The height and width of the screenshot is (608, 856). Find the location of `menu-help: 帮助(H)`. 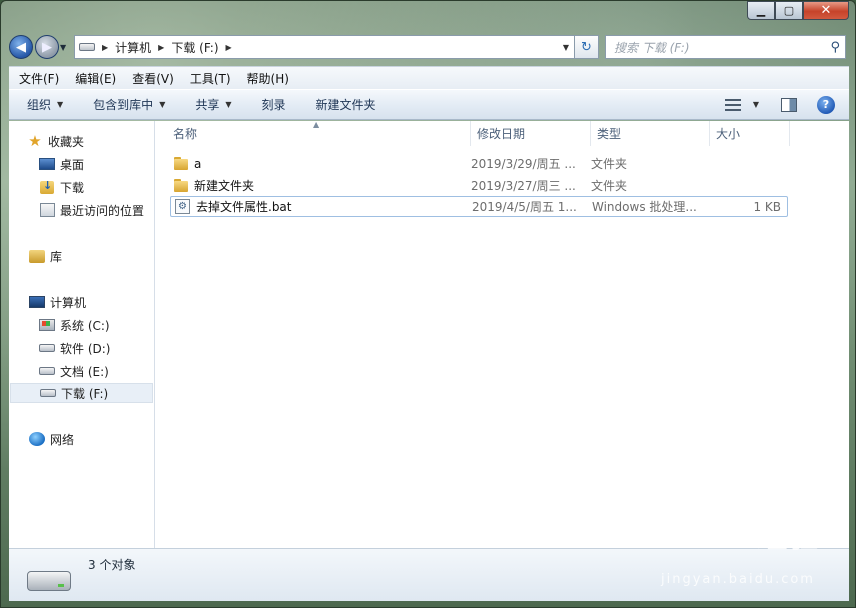

menu-help: 帮助(H) is located at coordinates (268, 78).